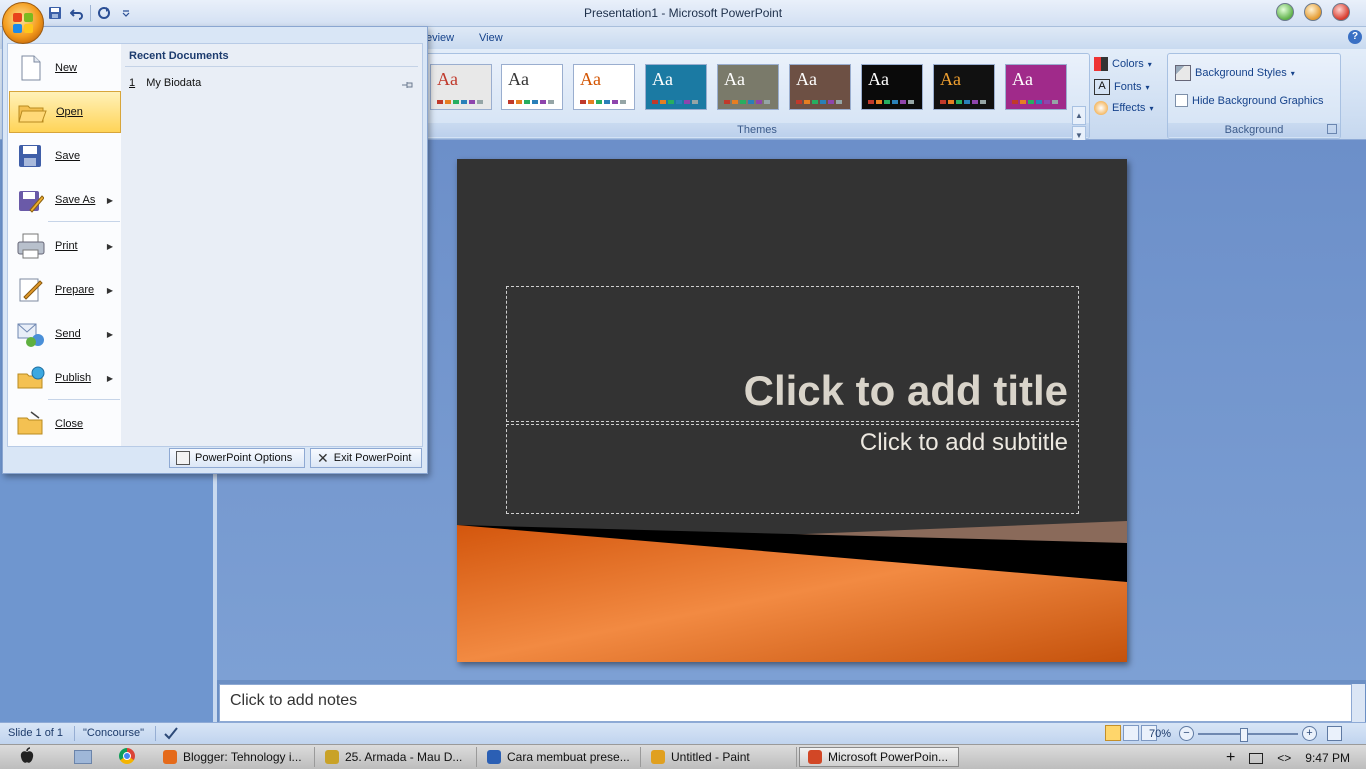 The height and width of the screenshot is (769, 1366). Describe the element at coordinates (1079, 115) in the screenshot. I see `gallery-up-icon: ▲` at that location.